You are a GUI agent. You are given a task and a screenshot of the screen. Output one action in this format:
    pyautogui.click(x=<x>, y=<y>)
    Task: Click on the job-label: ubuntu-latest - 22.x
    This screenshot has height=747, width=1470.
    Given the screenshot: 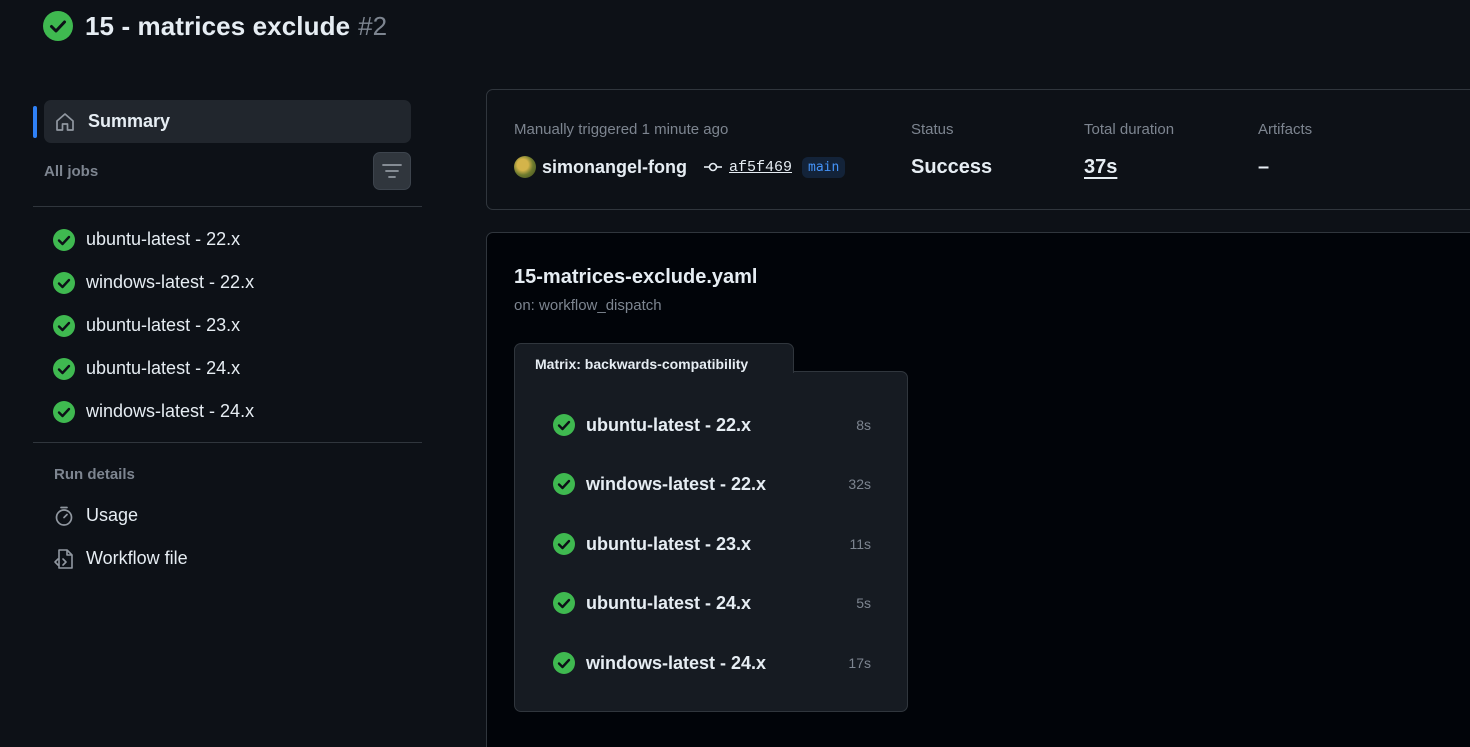 What is the action you would take?
    pyautogui.click(x=163, y=239)
    